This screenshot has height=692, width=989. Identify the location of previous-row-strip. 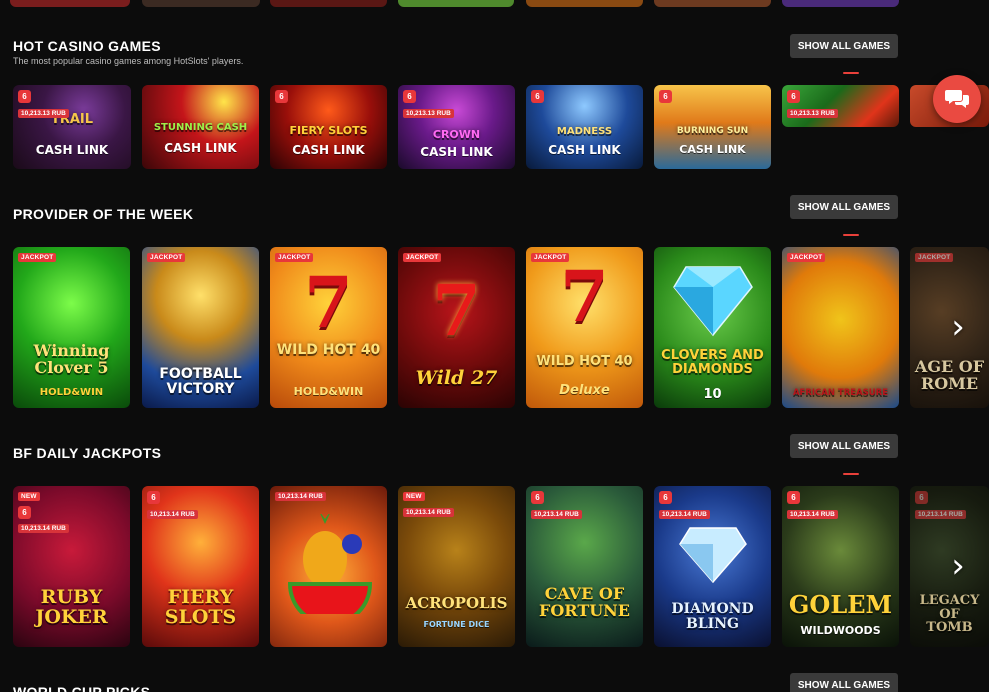
(494, 4).